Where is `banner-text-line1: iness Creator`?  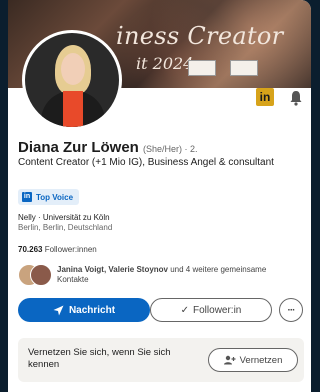 banner-text-line1: iness Creator is located at coordinates (200, 36).